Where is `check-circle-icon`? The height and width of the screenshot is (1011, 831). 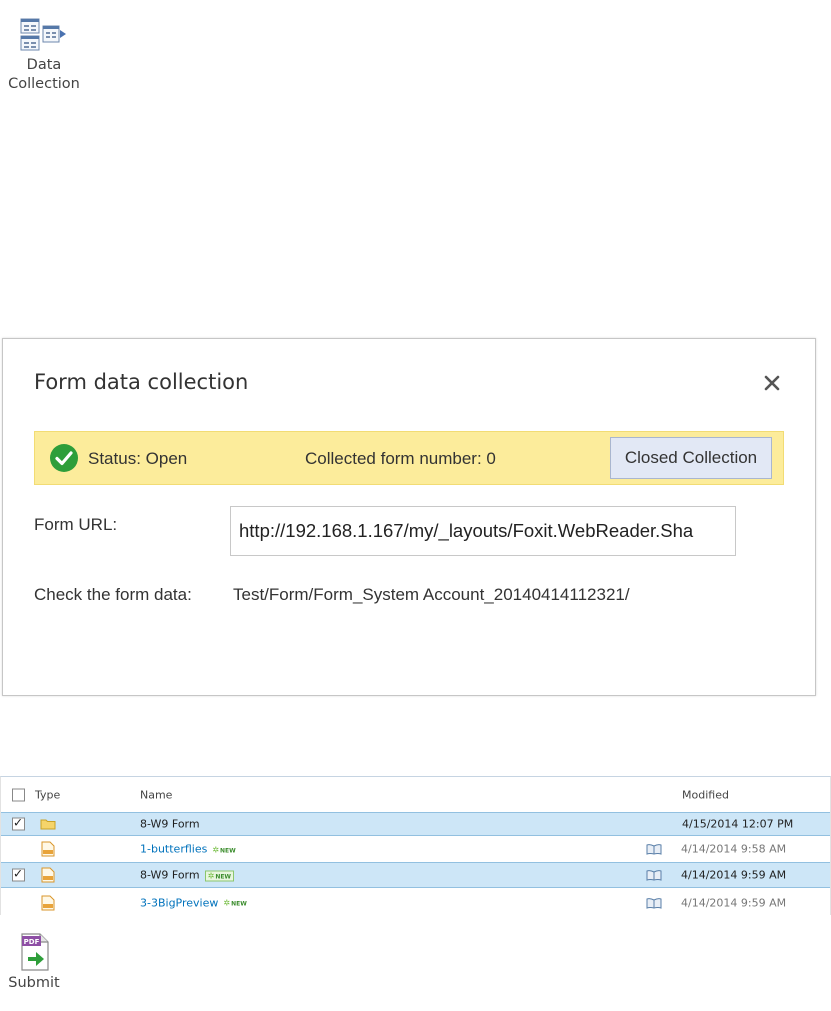
check-circle-icon is located at coordinates (64, 458).